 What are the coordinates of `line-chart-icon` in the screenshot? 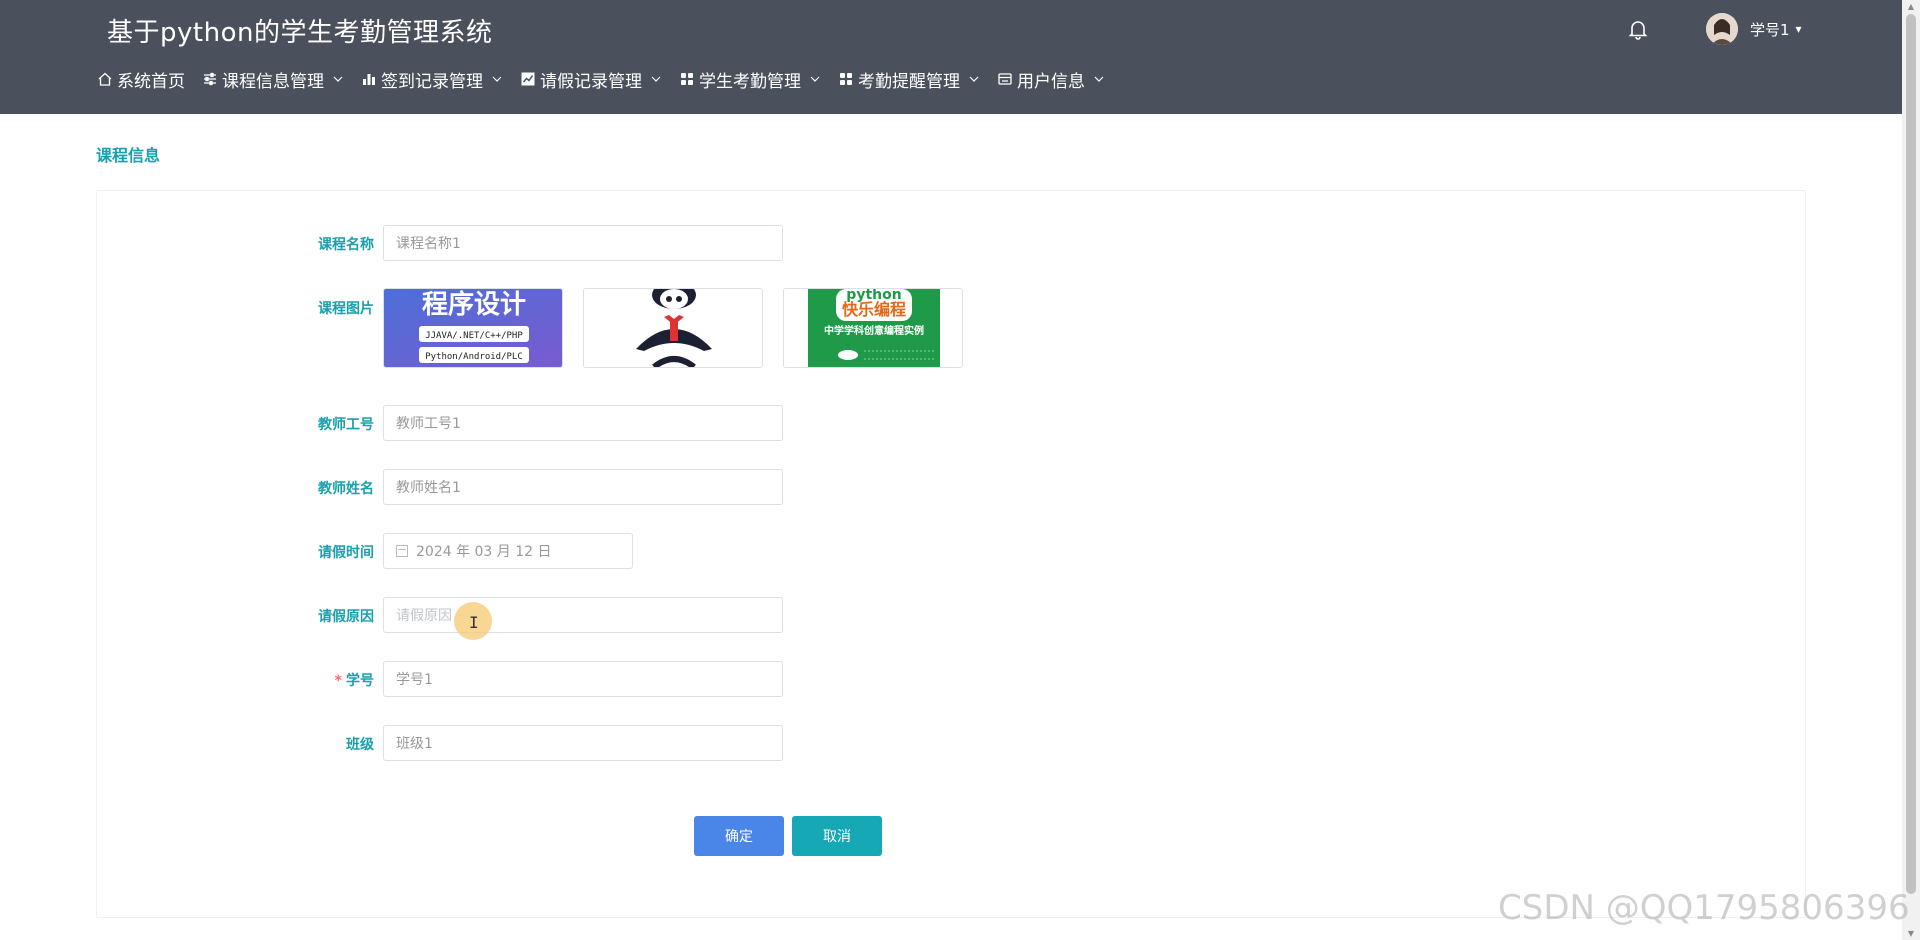 It's located at (528, 79).